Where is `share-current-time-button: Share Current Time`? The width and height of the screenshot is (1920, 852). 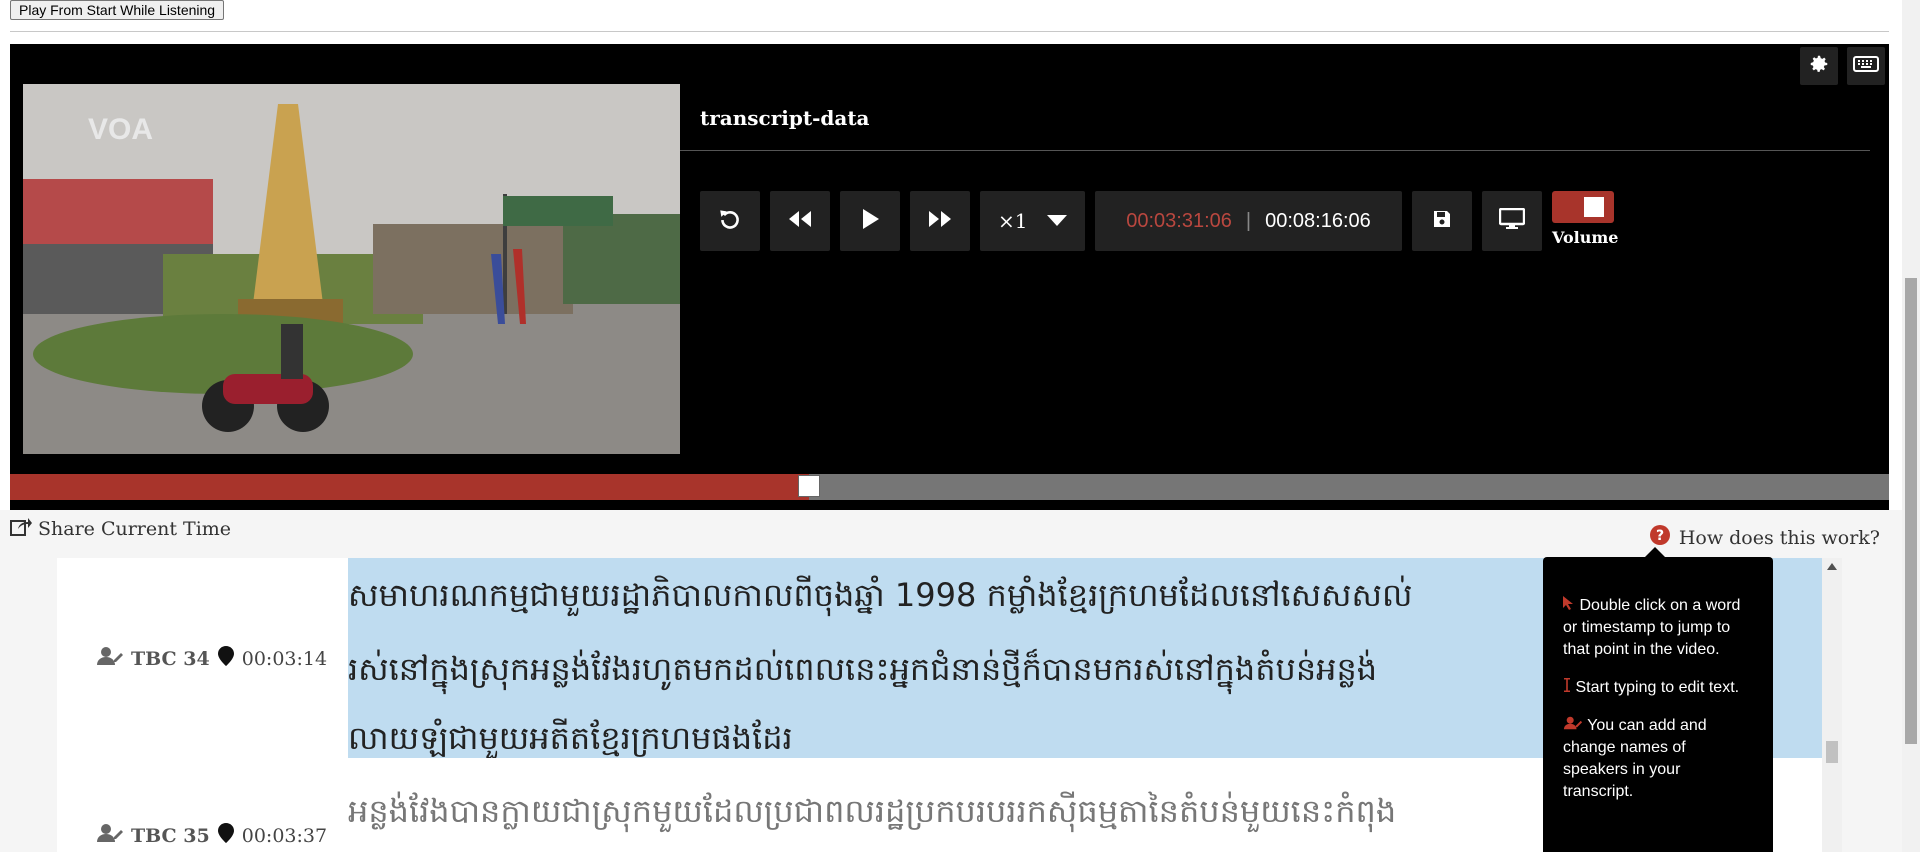
share-current-time-button: Share Current Time is located at coordinates (120, 528).